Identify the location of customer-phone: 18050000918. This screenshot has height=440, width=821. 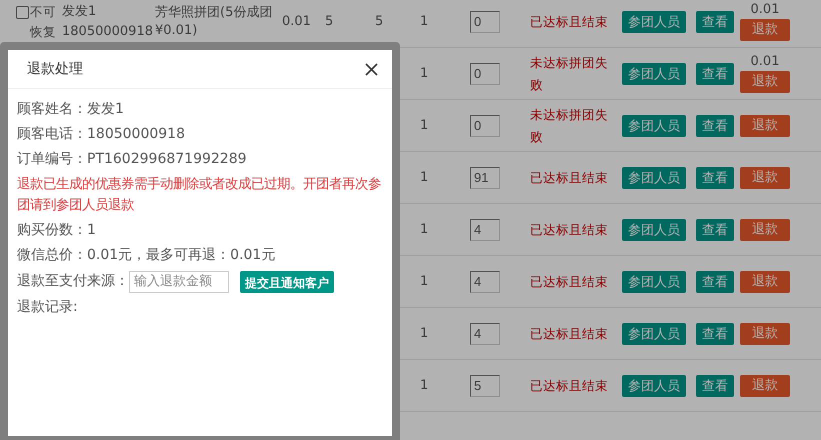
(108, 31).